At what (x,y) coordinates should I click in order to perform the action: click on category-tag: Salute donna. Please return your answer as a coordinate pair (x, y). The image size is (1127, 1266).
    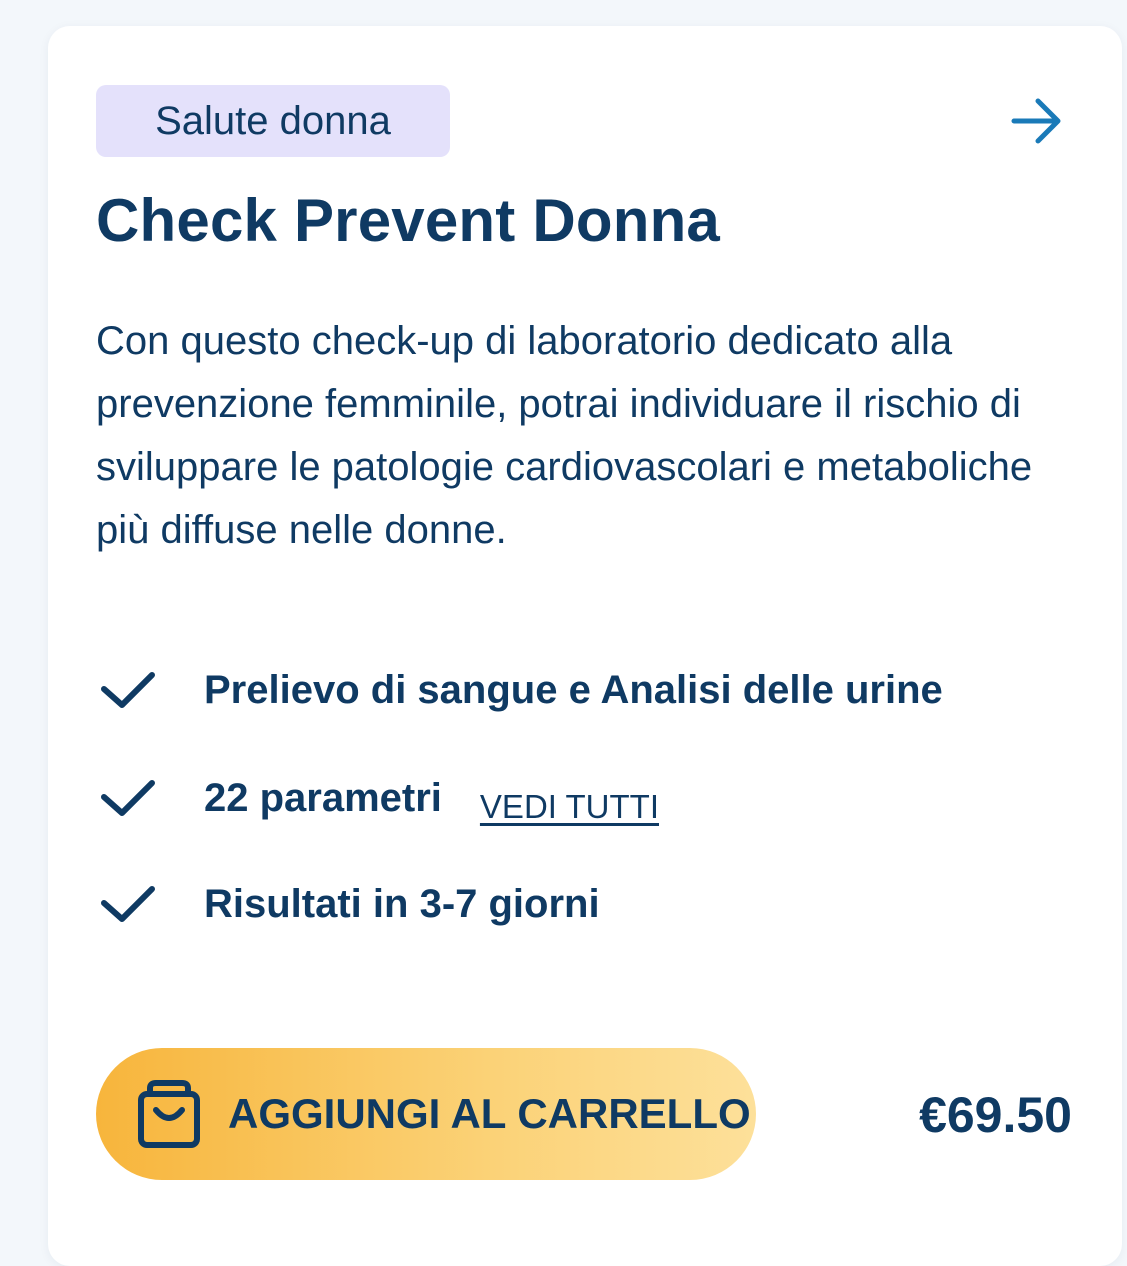
    Looking at the image, I should click on (273, 121).